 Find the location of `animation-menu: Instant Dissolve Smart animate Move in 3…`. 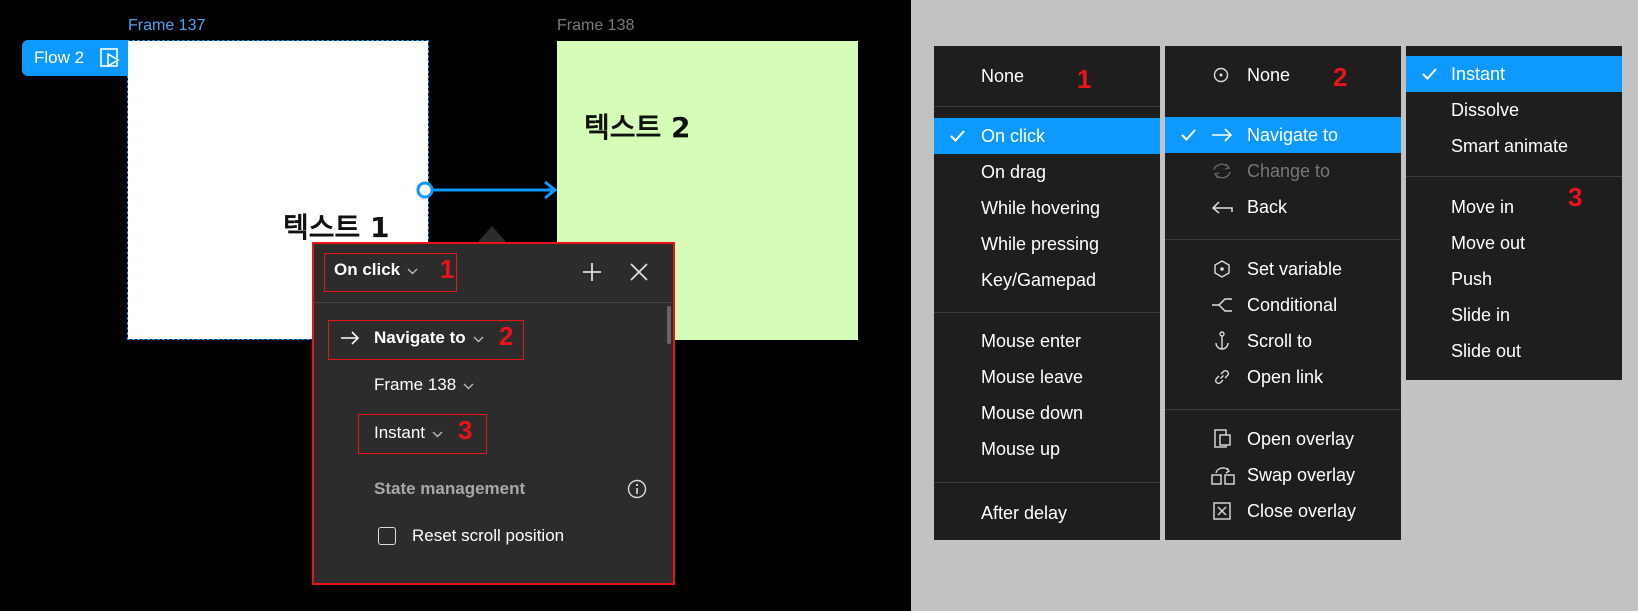

animation-menu: Instant Dissolve Smart animate Move in 3… is located at coordinates (1514, 213).